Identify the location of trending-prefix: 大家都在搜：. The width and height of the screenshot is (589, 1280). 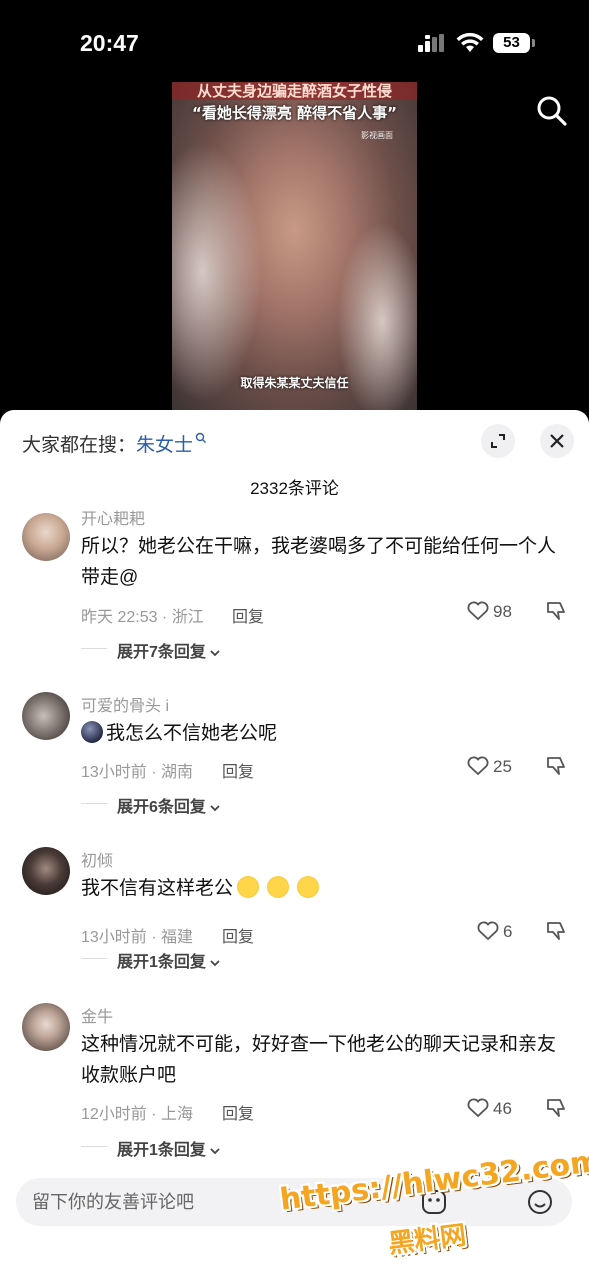
(79, 445).